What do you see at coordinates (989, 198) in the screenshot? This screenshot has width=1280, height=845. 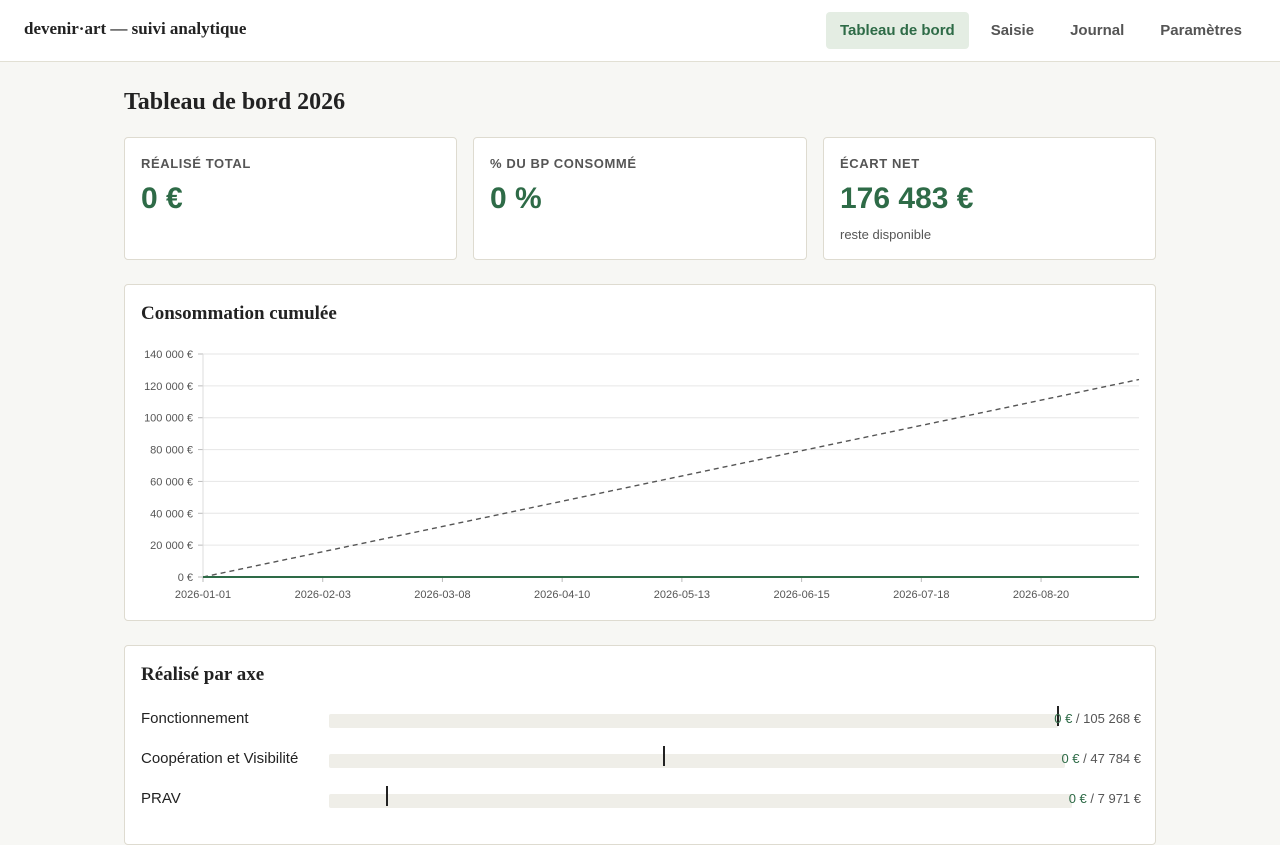 I see `kpi-card-net-gap: ÉCART NET 176 483 € reste disponible` at bounding box center [989, 198].